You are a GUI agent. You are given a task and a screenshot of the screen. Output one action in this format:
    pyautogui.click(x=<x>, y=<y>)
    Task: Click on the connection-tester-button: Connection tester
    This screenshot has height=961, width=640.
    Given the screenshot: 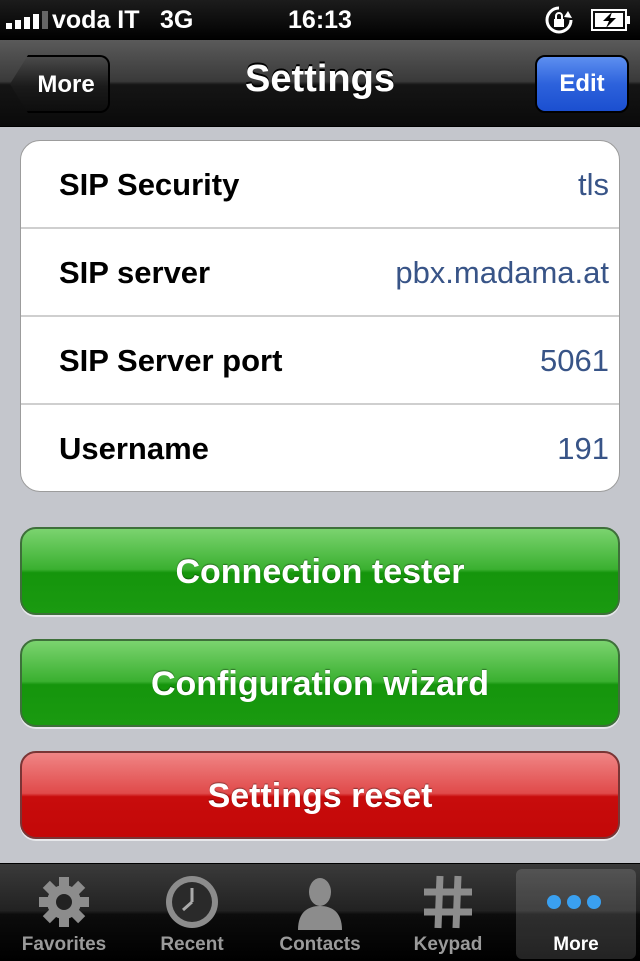 What is the action you would take?
    pyautogui.click(x=320, y=571)
    